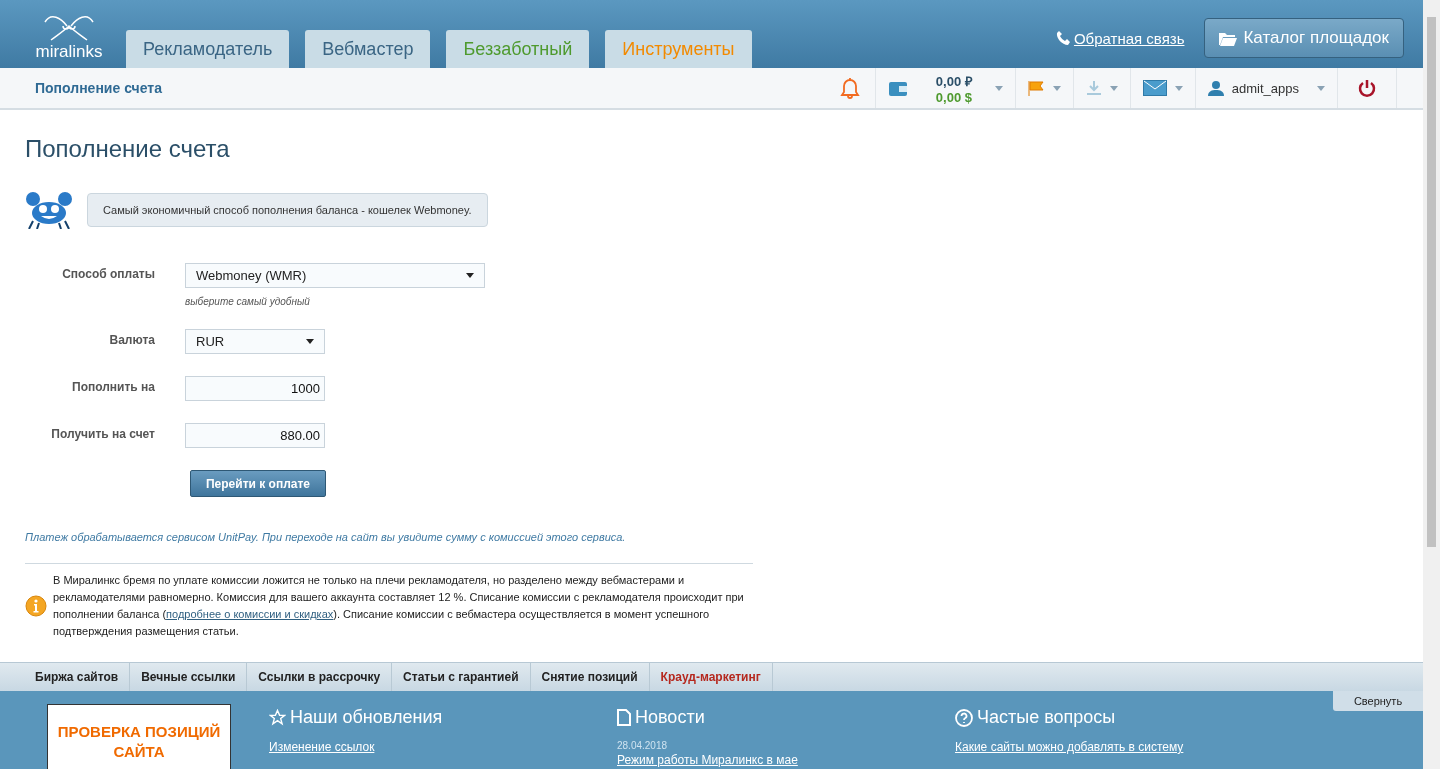  What do you see at coordinates (399, 606) in the screenshot?
I see `commission-info: В Миралинкс бремя по уплате комиссии ложится не только на плечи рекламодателя, но разделено между вебмастерами и рекламодателями равномерно. Комиссия для вашего аккаунта составляет 12 %. Списание комиссии с рекламодателя происходит при пополнении баланса (подробнее о комиссии и скидках). Списание комиссии с вебмастера осуществляется в момент успешного подтверждения размещения статьи.` at bounding box center [399, 606].